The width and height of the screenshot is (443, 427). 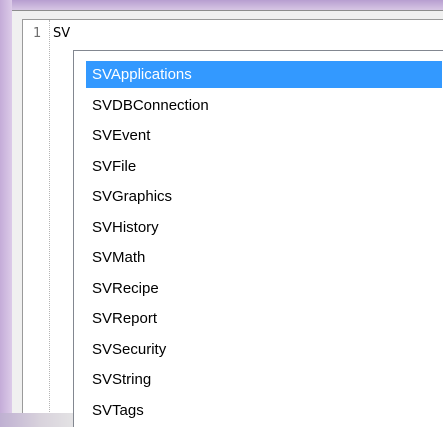 What do you see at coordinates (264, 166) in the screenshot?
I see `autocomplete-item: SVFile` at bounding box center [264, 166].